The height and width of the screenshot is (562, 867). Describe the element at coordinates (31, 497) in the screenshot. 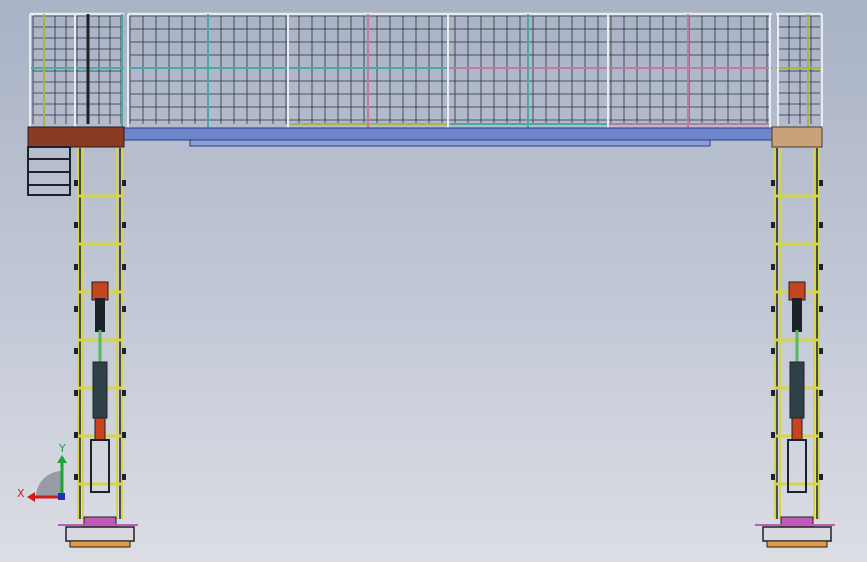

I see `x-axis-arrowhead` at that location.